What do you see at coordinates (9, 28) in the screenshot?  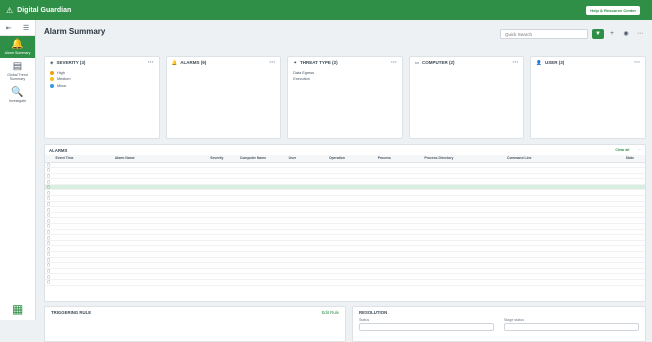 I see `collapse-icon: ⇤` at bounding box center [9, 28].